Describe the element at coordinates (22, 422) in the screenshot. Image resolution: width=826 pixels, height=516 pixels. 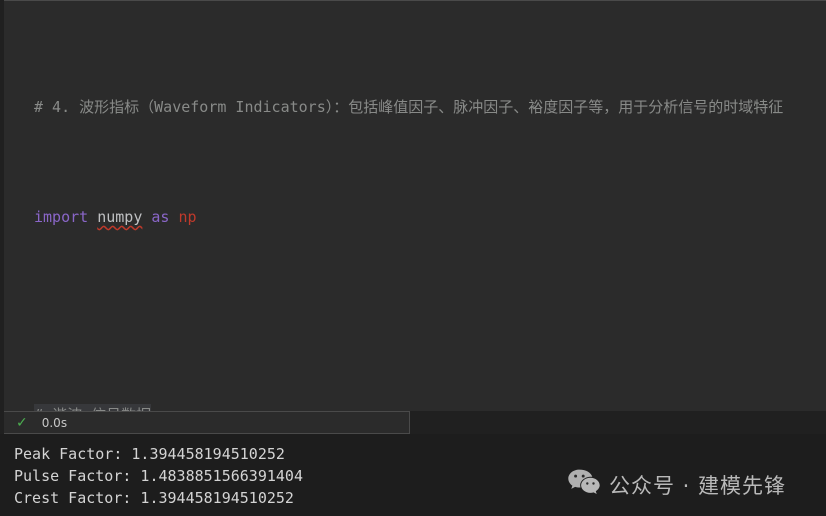
I see `check-mark-icon: ✓` at that location.